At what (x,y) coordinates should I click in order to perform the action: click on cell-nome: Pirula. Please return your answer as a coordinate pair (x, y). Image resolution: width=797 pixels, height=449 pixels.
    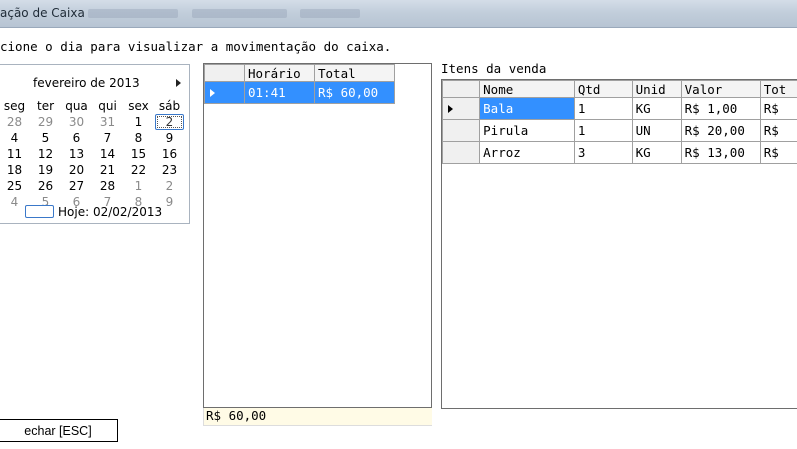
    Looking at the image, I should click on (527, 130).